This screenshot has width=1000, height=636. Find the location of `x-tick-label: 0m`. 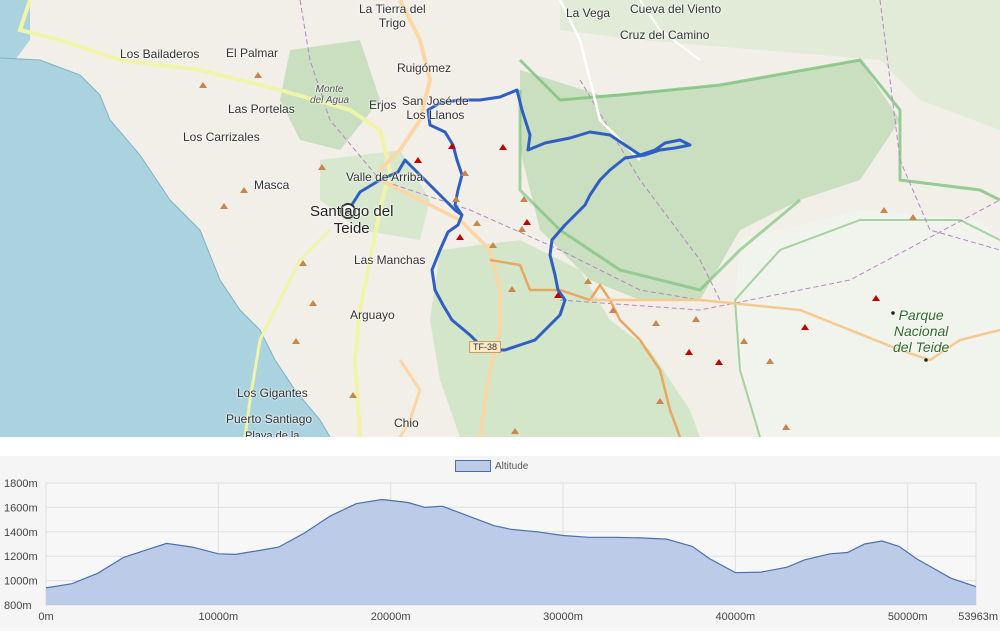

x-tick-label: 0m is located at coordinates (45, 617).